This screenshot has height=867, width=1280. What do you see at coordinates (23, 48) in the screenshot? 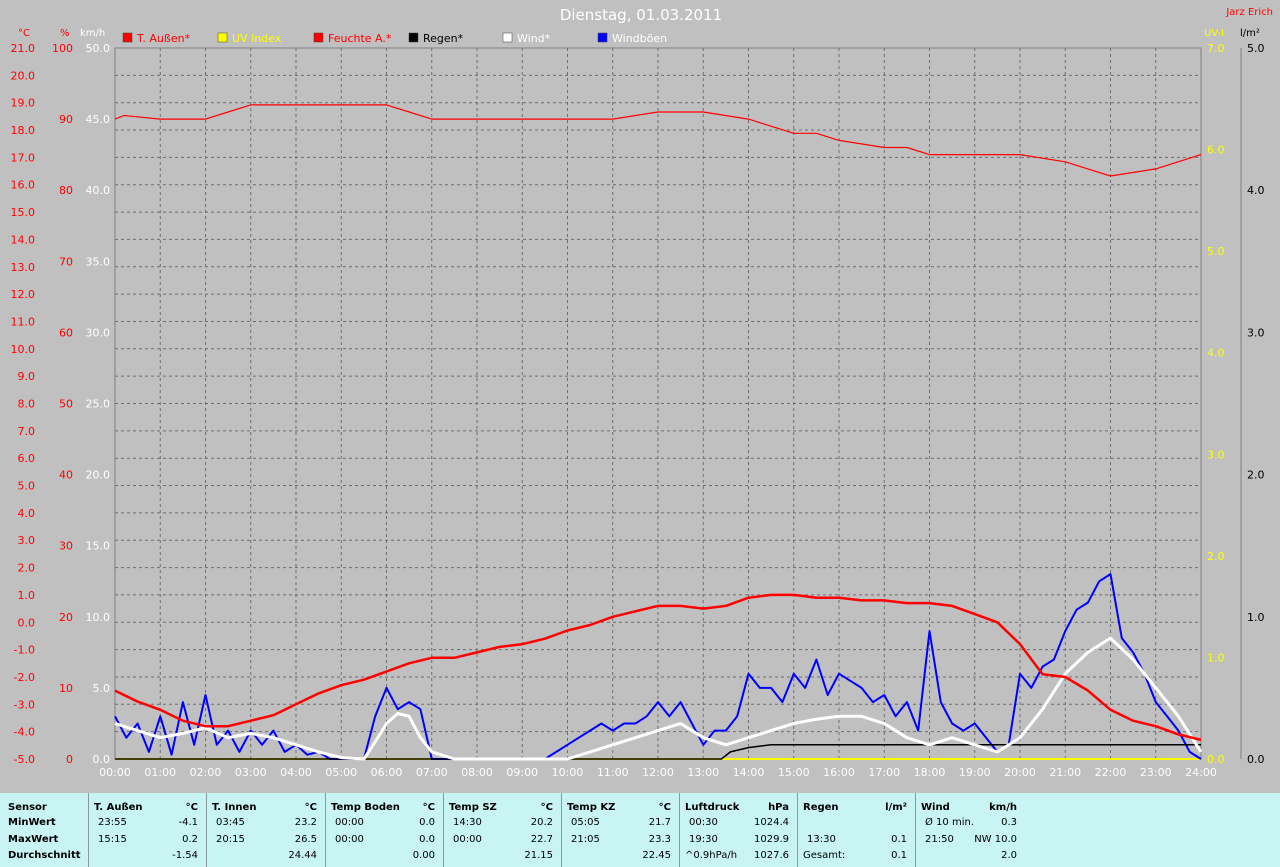
I see `temp-tick: 21.0` at bounding box center [23, 48].